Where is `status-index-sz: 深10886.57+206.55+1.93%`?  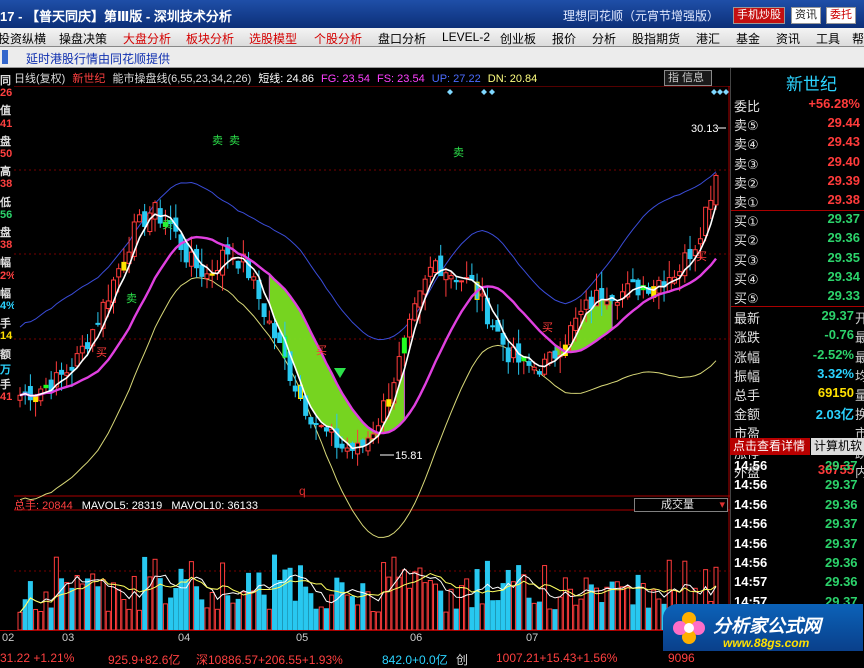
status-index-sz: 深10886.57+206.55+1.93% is located at coordinates (269, 659).